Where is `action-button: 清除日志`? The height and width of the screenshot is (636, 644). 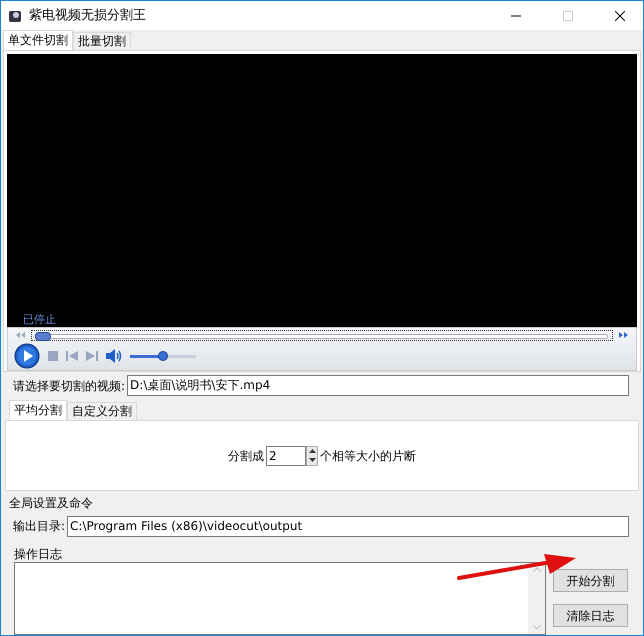 action-button: 清除日志 is located at coordinates (590, 616).